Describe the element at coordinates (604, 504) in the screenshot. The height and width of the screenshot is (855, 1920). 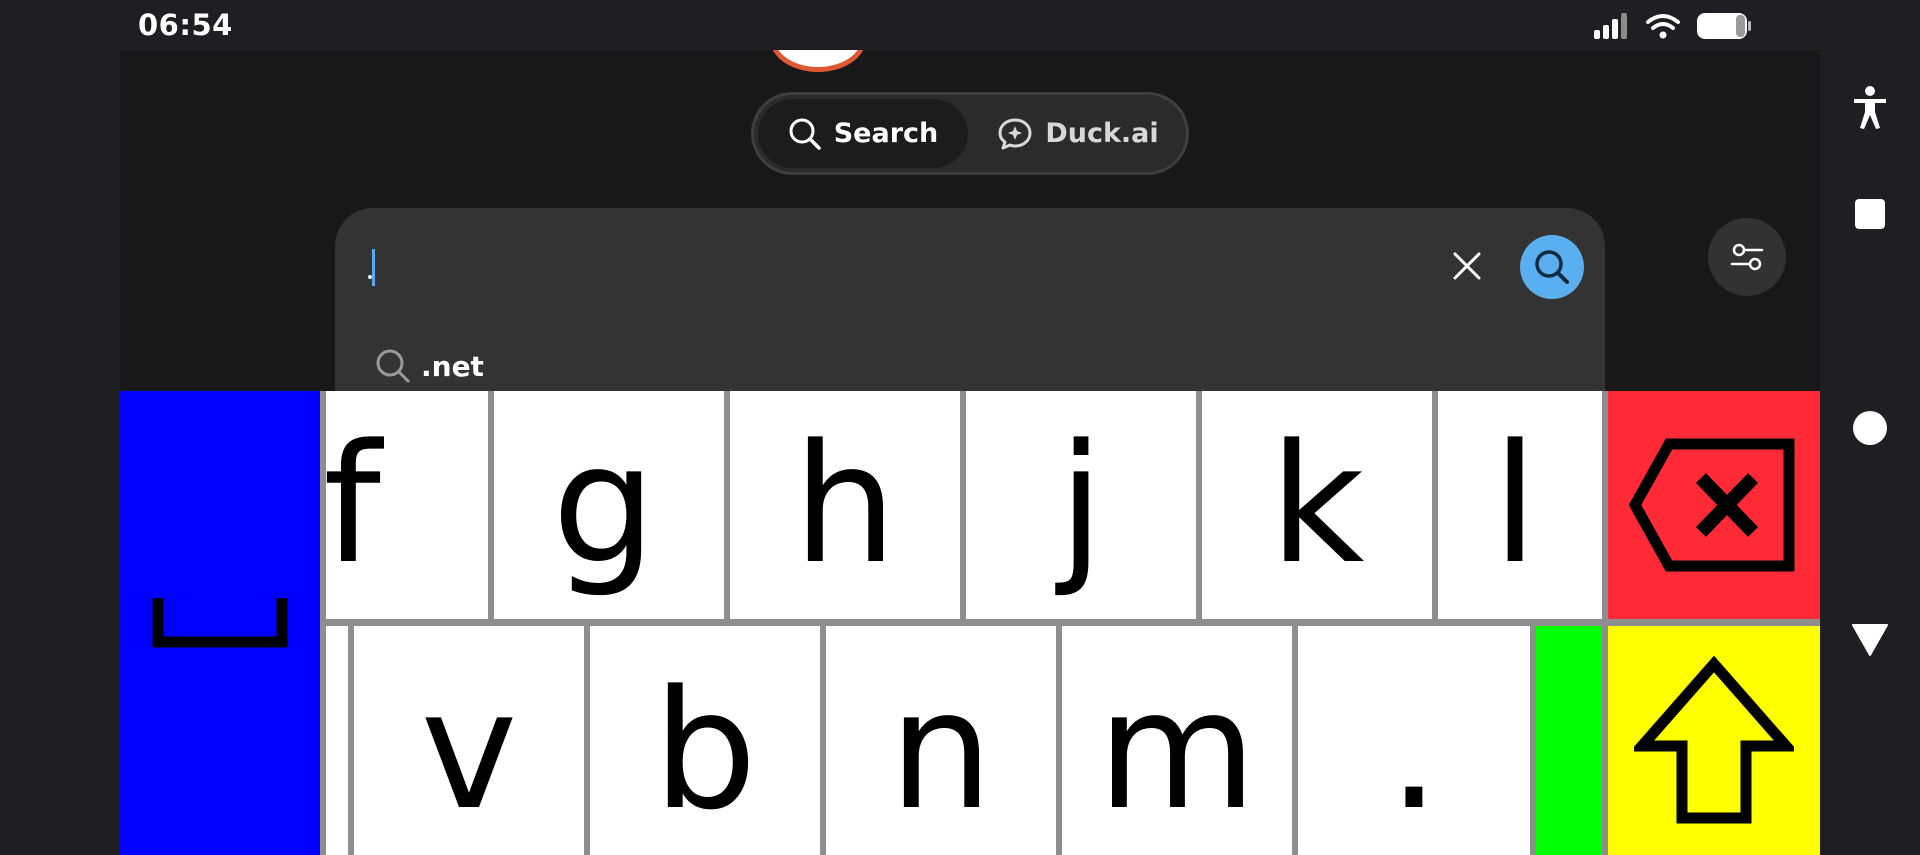
I see `key-label: g` at that location.